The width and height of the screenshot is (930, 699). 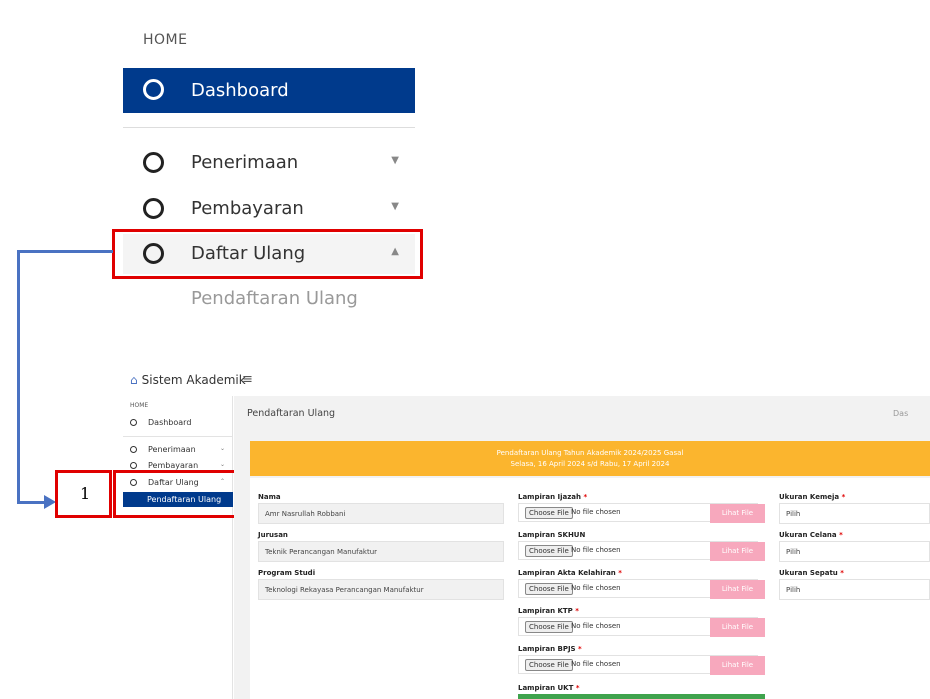 I want to click on zoom-menu-pembayaran: Pembayaran ▼, so click(x=269, y=209).